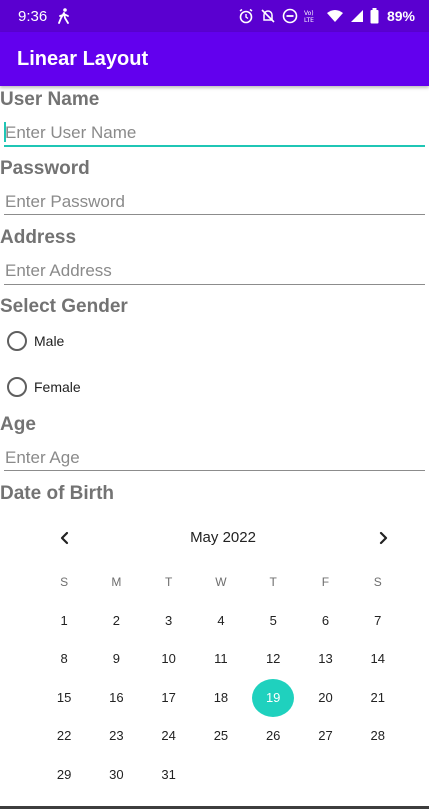 Image resolution: width=429 pixels, height=809 pixels. I want to click on calendar-day: 2, so click(116, 621).